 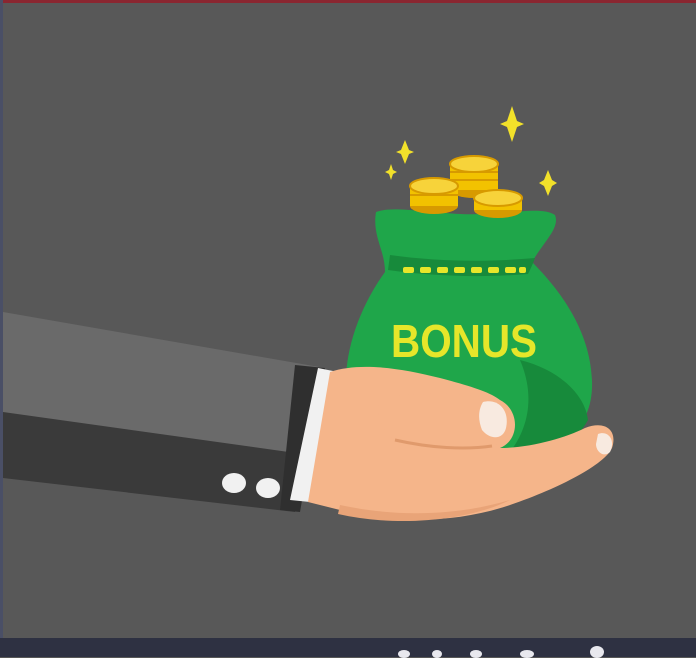 I want to click on bag-label: BONUS, so click(x=464, y=341).